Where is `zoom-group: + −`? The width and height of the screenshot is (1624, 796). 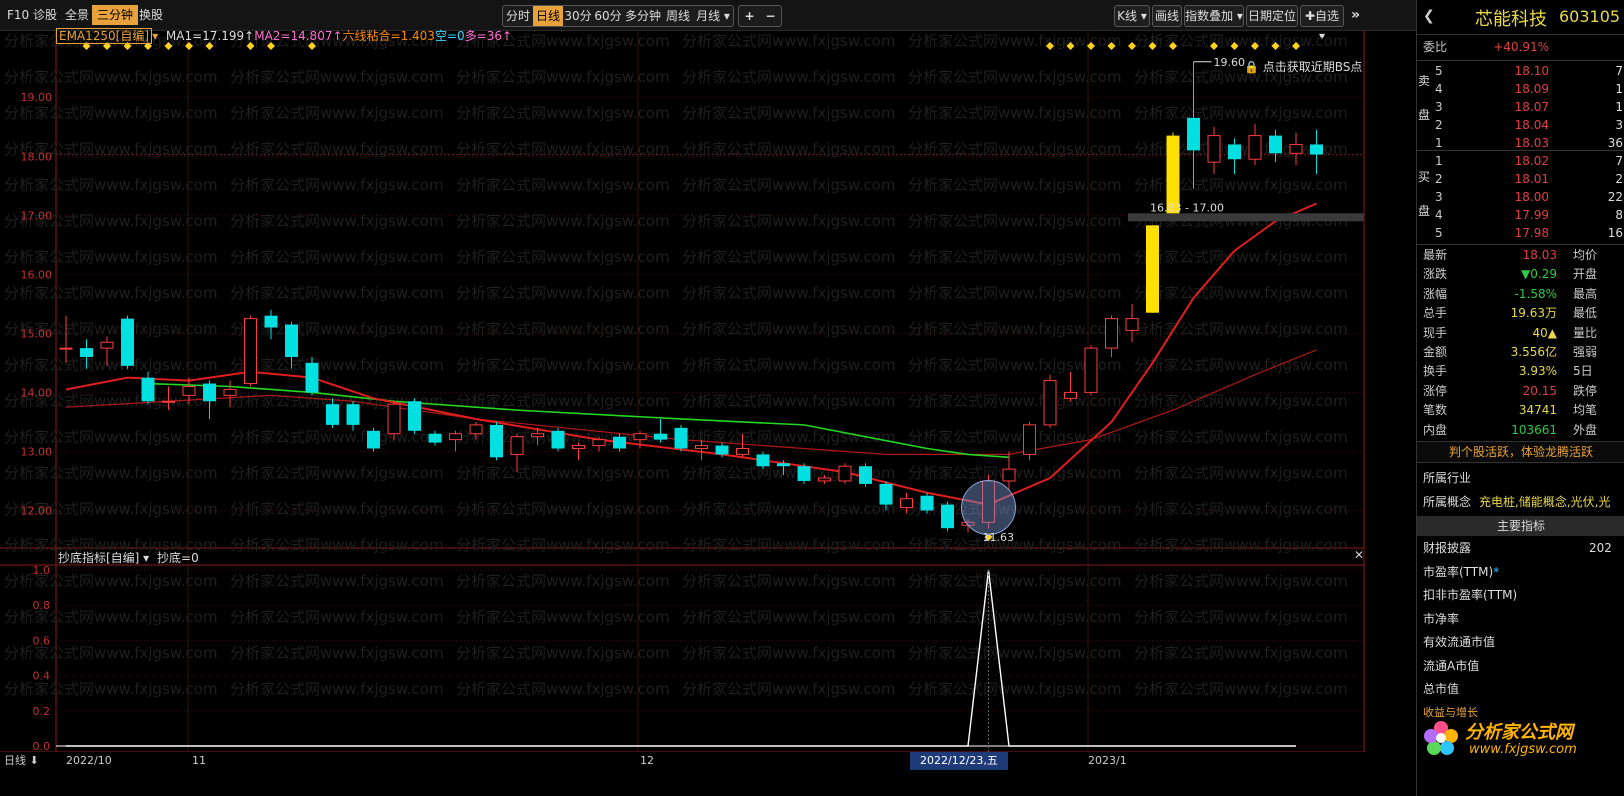 zoom-group: + − is located at coordinates (760, 16).